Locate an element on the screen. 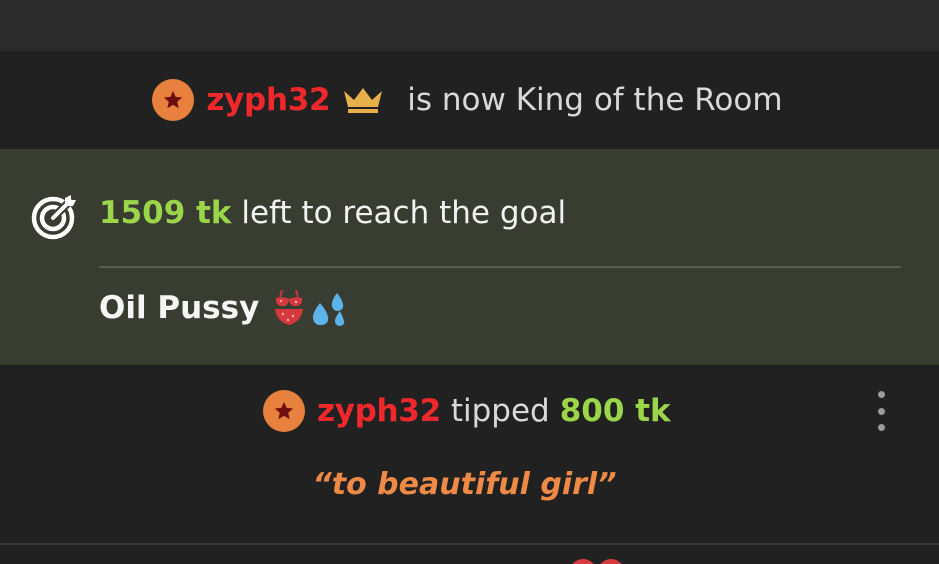 Image resolution: width=939 pixels, height=564 pixels. goal-remaining-line: 1509 tk left to reach the goal is located at coordinates (332, 213).